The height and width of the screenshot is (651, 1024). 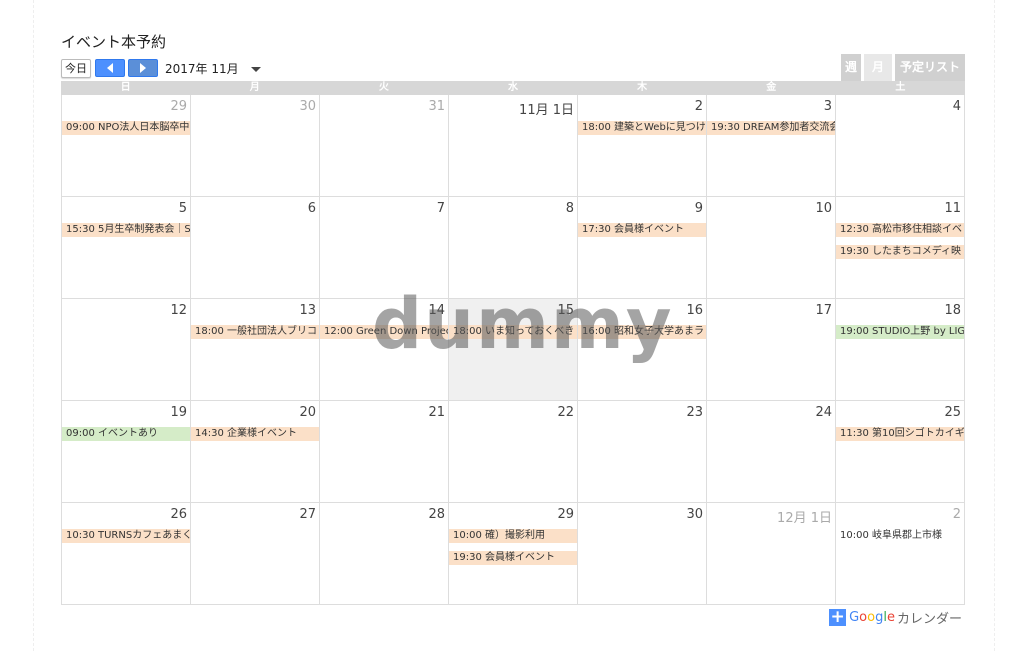 What do you see at coordinates (307, 514) in the screenshot?
I see `day-number: 27` at bounding box center [307, 514].